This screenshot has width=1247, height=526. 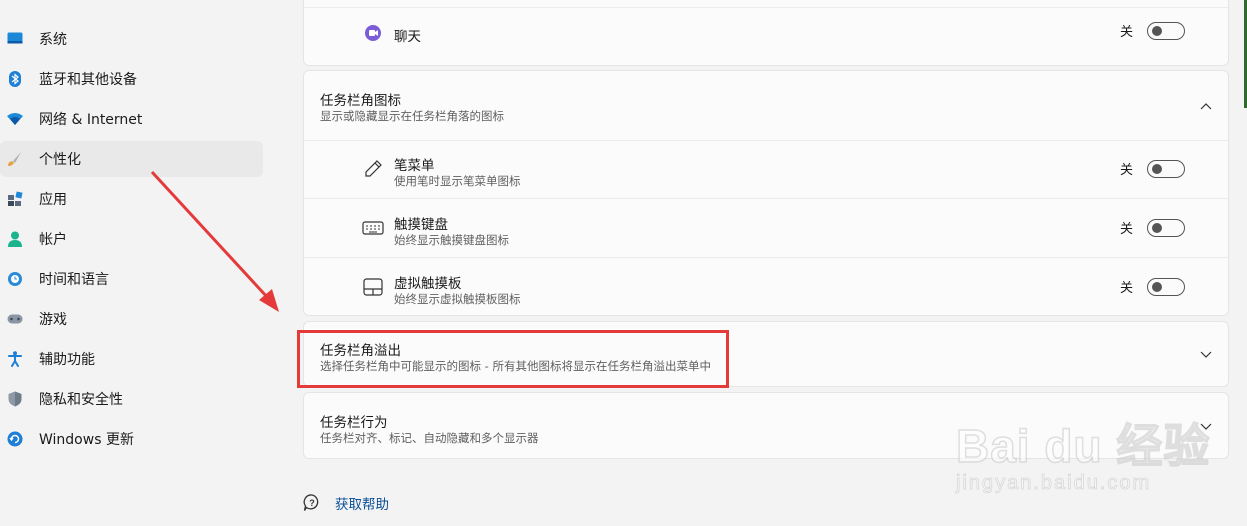 I want to click on sidebar-item-label: 网络 & Internet, so click(x=91, y=120).